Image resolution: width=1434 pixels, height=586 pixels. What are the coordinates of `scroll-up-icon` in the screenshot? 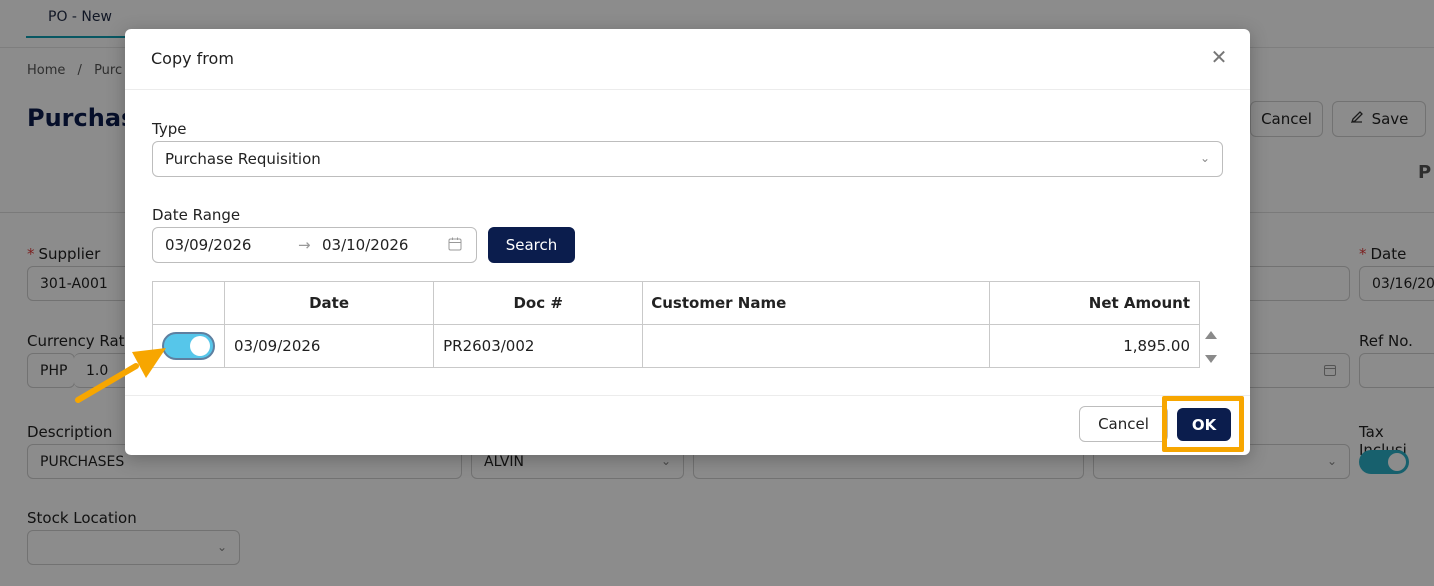 It's located at (1211, 334).